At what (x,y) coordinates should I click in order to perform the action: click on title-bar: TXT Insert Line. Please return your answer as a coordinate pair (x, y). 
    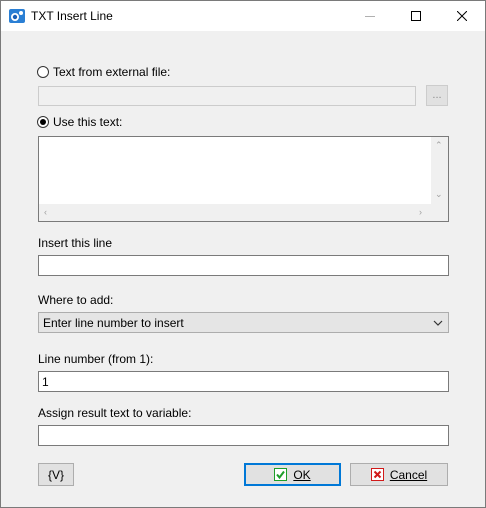
    Looking at the image, I should click on (243, 16).